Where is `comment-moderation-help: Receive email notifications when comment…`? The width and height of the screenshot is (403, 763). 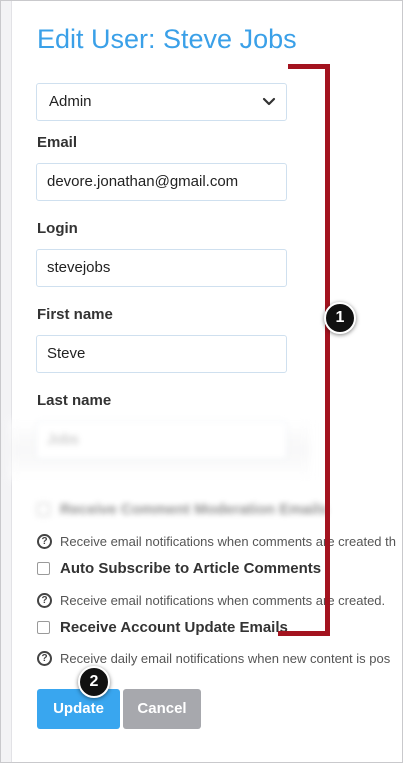 comment-moderation-help: Receive email notifications when comment… is located at coordinates (228, 541).